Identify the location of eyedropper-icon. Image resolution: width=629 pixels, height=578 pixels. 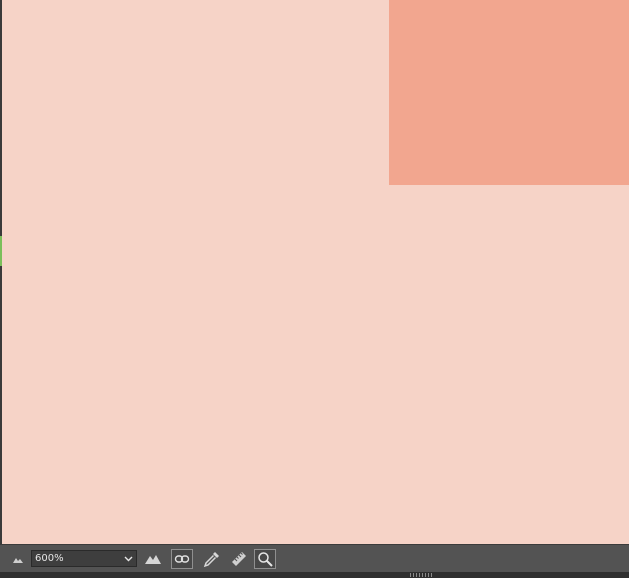
(212, 559).